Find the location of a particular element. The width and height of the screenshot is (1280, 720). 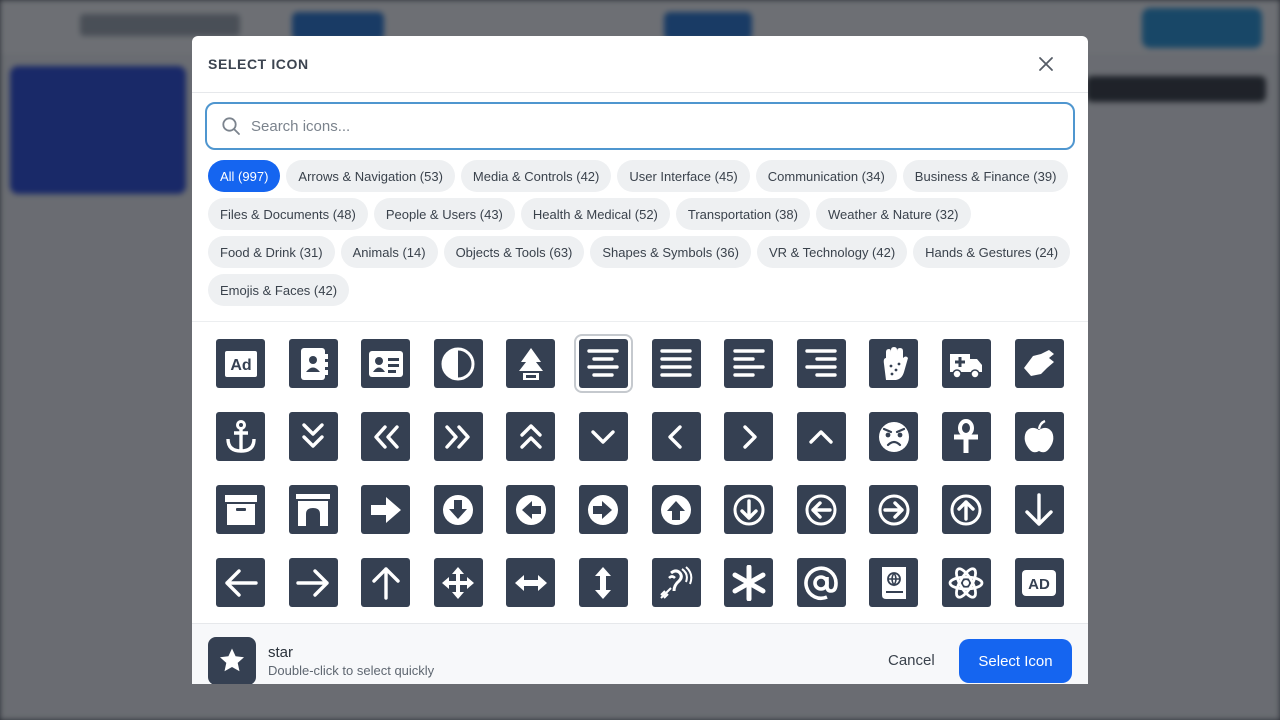

atlas-icon is located at coordinates (893, 582).